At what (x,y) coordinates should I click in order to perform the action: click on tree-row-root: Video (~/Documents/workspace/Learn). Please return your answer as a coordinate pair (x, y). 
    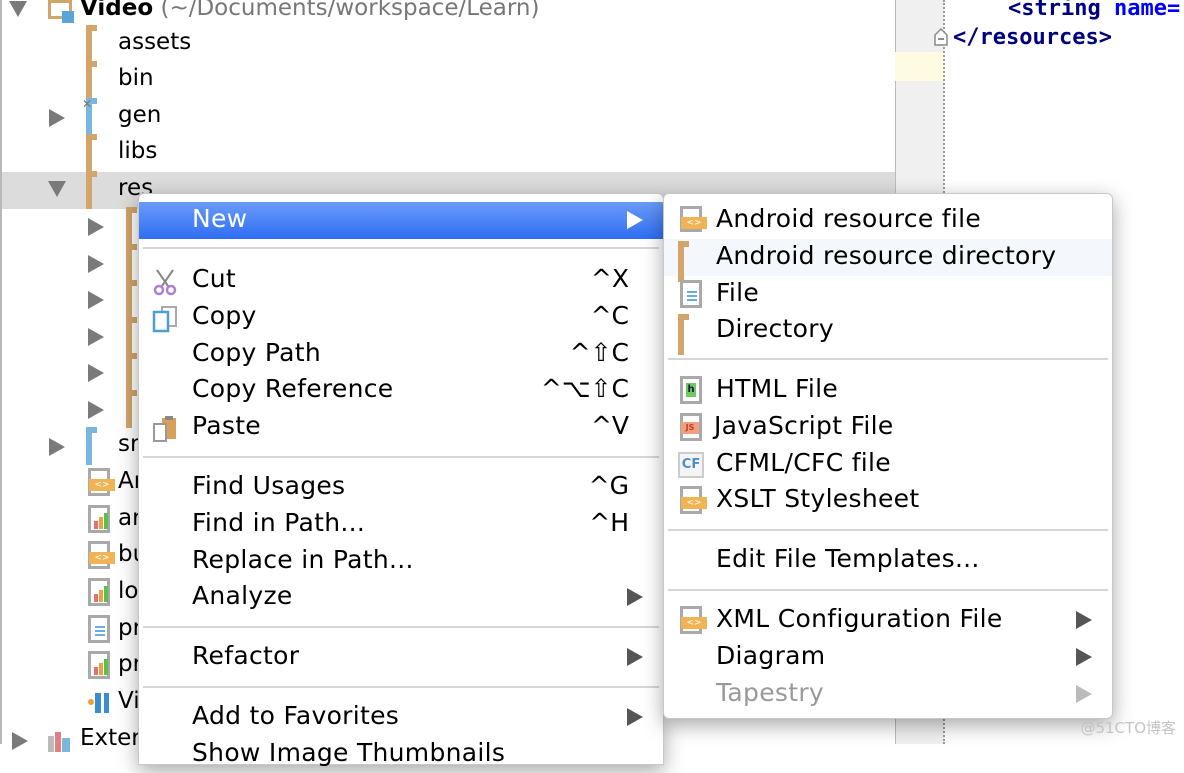
    Looking at the image, I should click on (448, 14).